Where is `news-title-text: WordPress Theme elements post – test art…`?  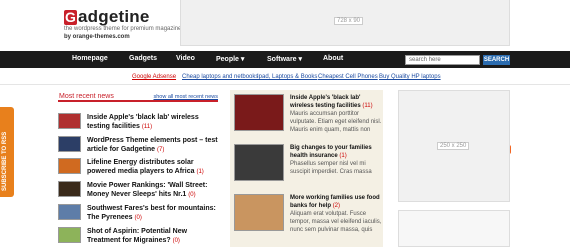 news-title-text: WordPress Theme elements post – test art… is located at coordinates (152, 145).